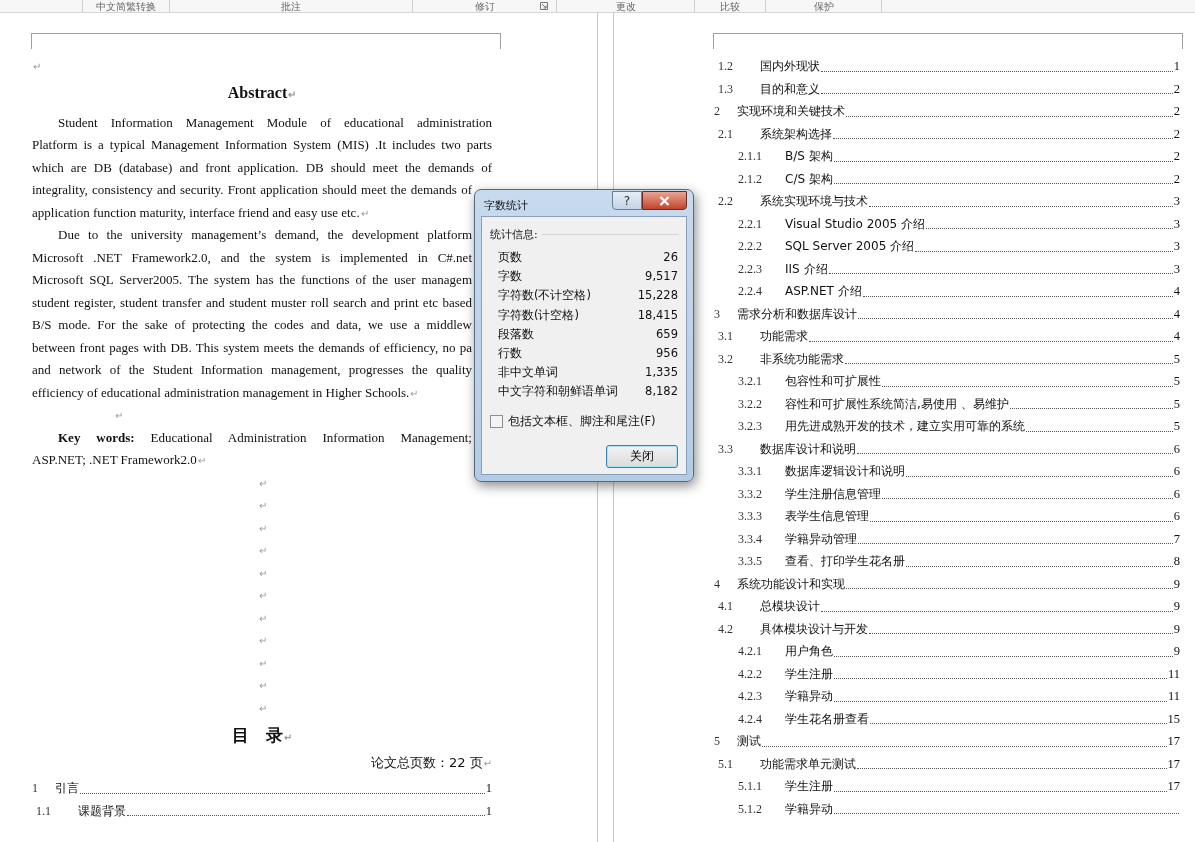  What do you see at coordinates (750, 471) in the screenshot?
I see `toc-number: 3.3.1` at bounding box center [750, 471].